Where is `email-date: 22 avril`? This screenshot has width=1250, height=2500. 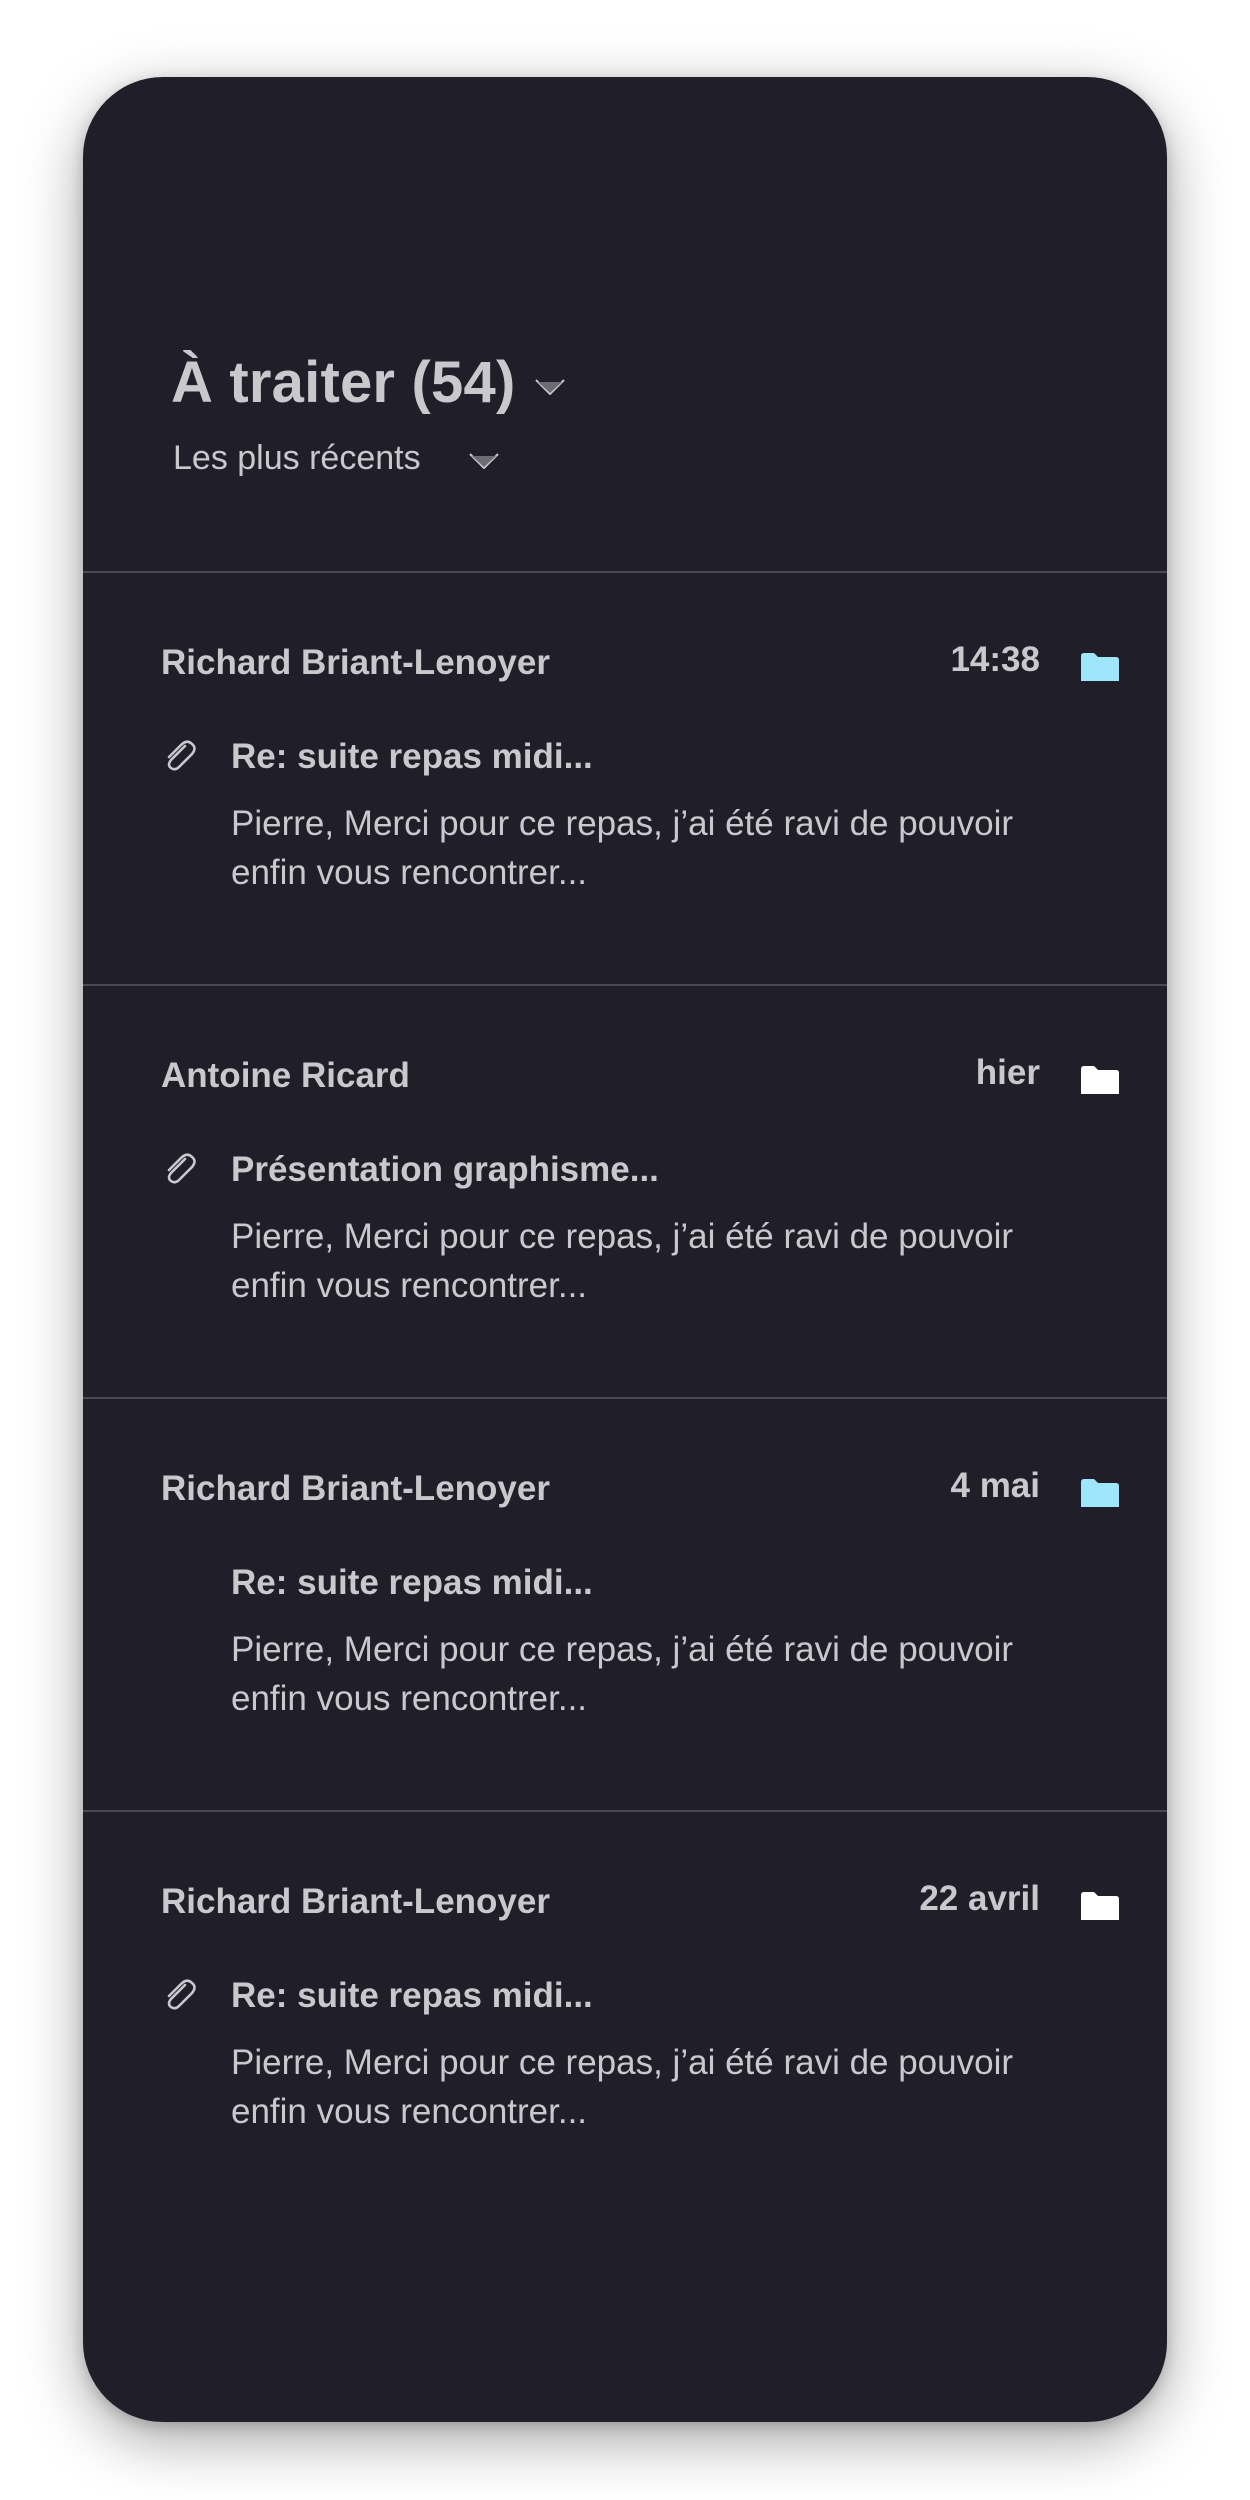 email-date: 22 avril is located at coordinates (979, 1898).